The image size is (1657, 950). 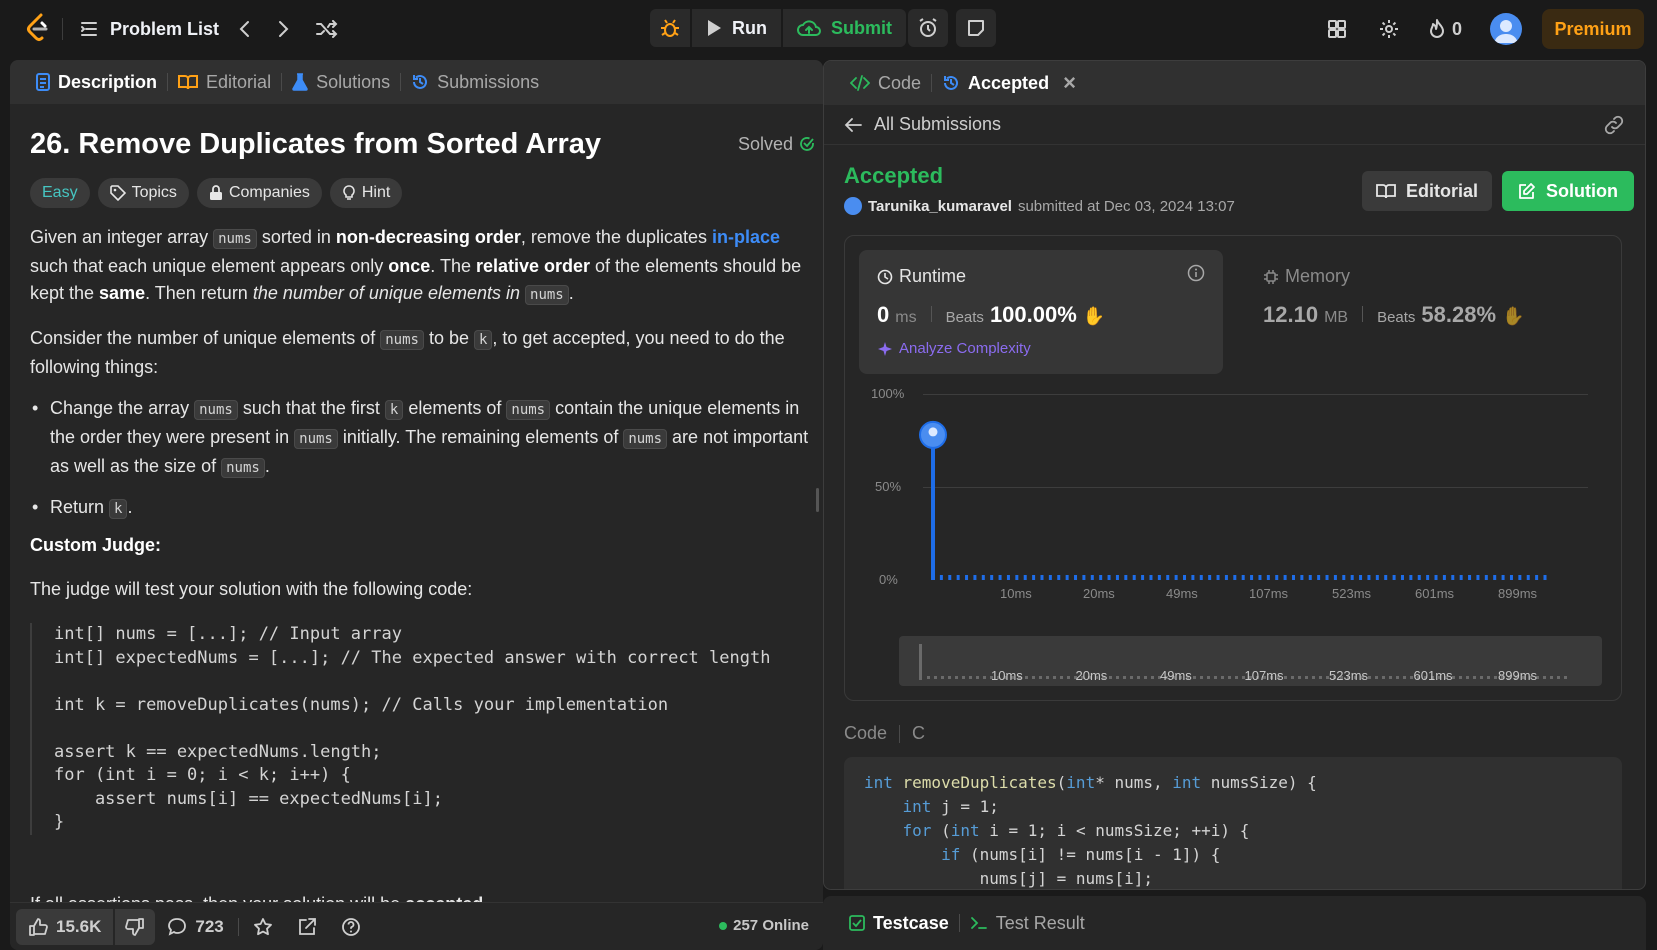 What do you see at coordinates (976, 28) in the screenshot?
I see `notes-button` at bounding box center [976, 28].